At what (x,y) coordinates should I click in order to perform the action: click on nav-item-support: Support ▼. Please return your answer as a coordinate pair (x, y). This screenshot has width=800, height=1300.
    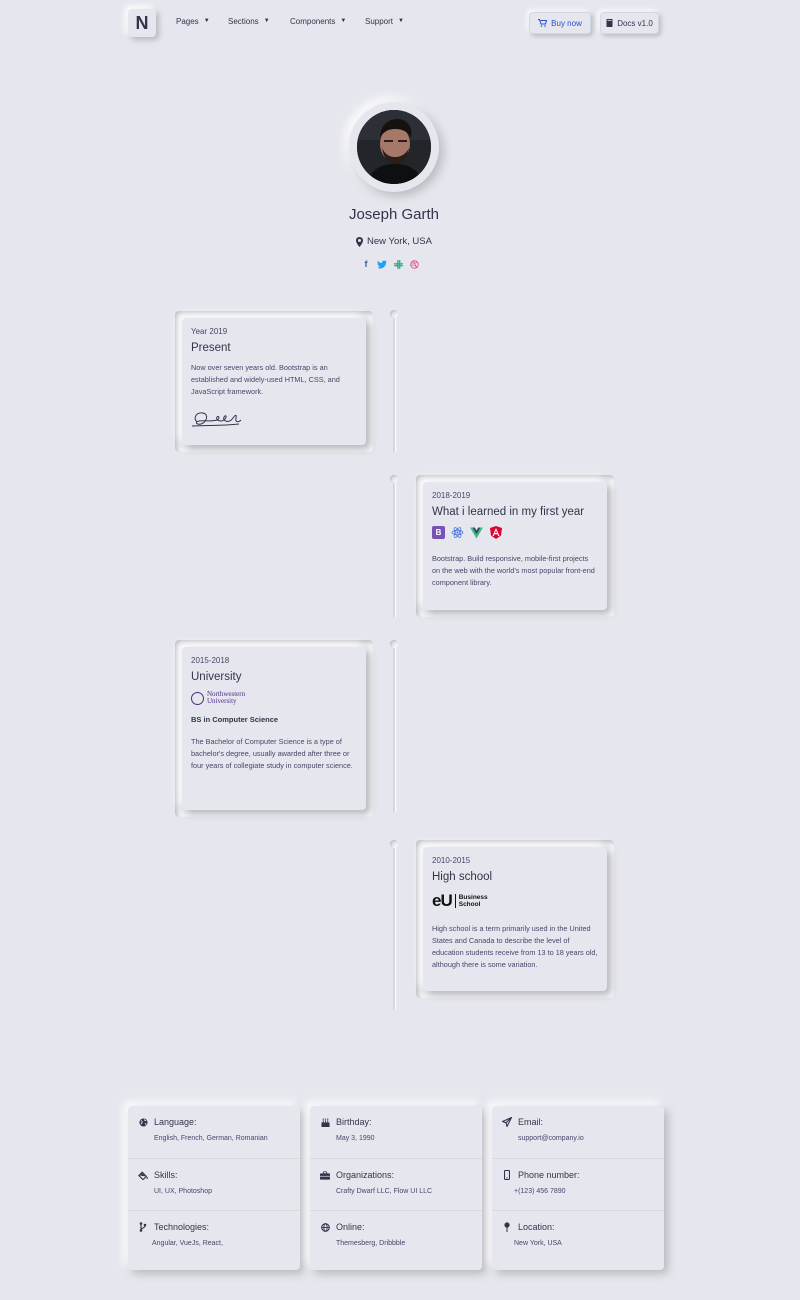
    Looking at the image, I should click on (390, 21).